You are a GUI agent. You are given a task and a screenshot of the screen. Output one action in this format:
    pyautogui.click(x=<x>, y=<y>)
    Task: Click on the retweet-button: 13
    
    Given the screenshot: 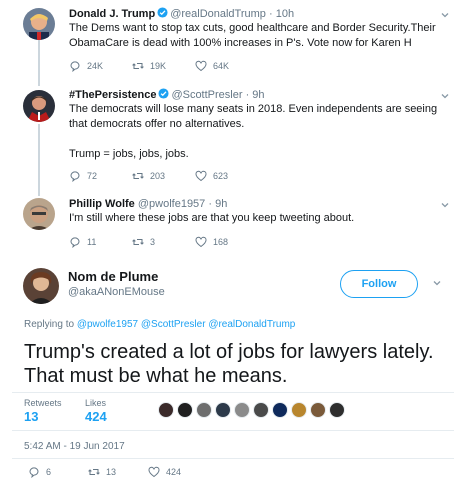 What is the action you would take?
    pyautogui.click(x=118, y=472)
    